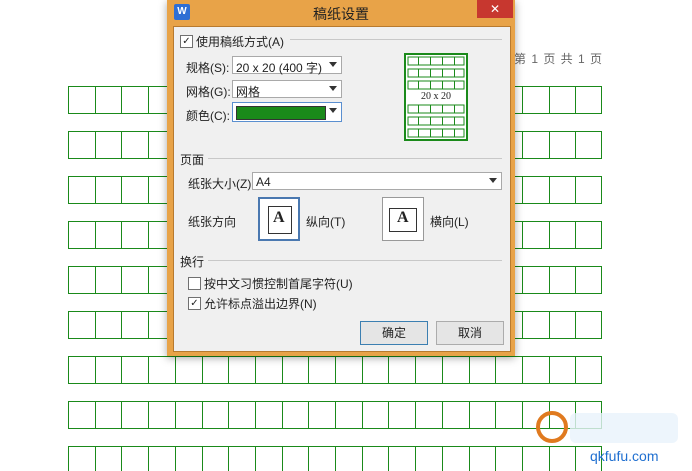 The width and height of the screenshot is (692, 471). Describe the element at coordinates (624, 456) in the screenshot. I see `watermark-text: qkfufu.com` at that location.